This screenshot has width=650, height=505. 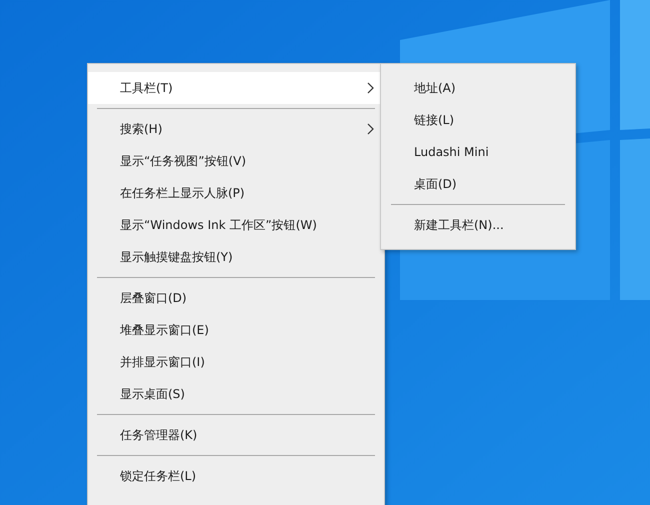 I want to click on menu-item: 地址(A), so click(x=478, y=88).